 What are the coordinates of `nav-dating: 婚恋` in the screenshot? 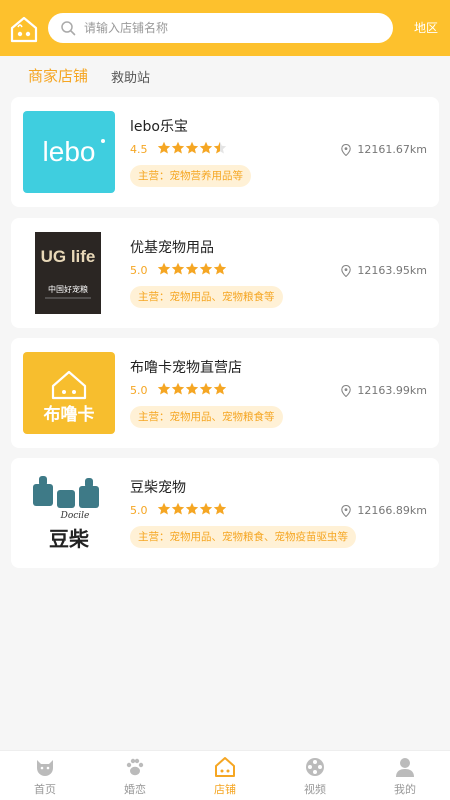 It's located at (135, 775).